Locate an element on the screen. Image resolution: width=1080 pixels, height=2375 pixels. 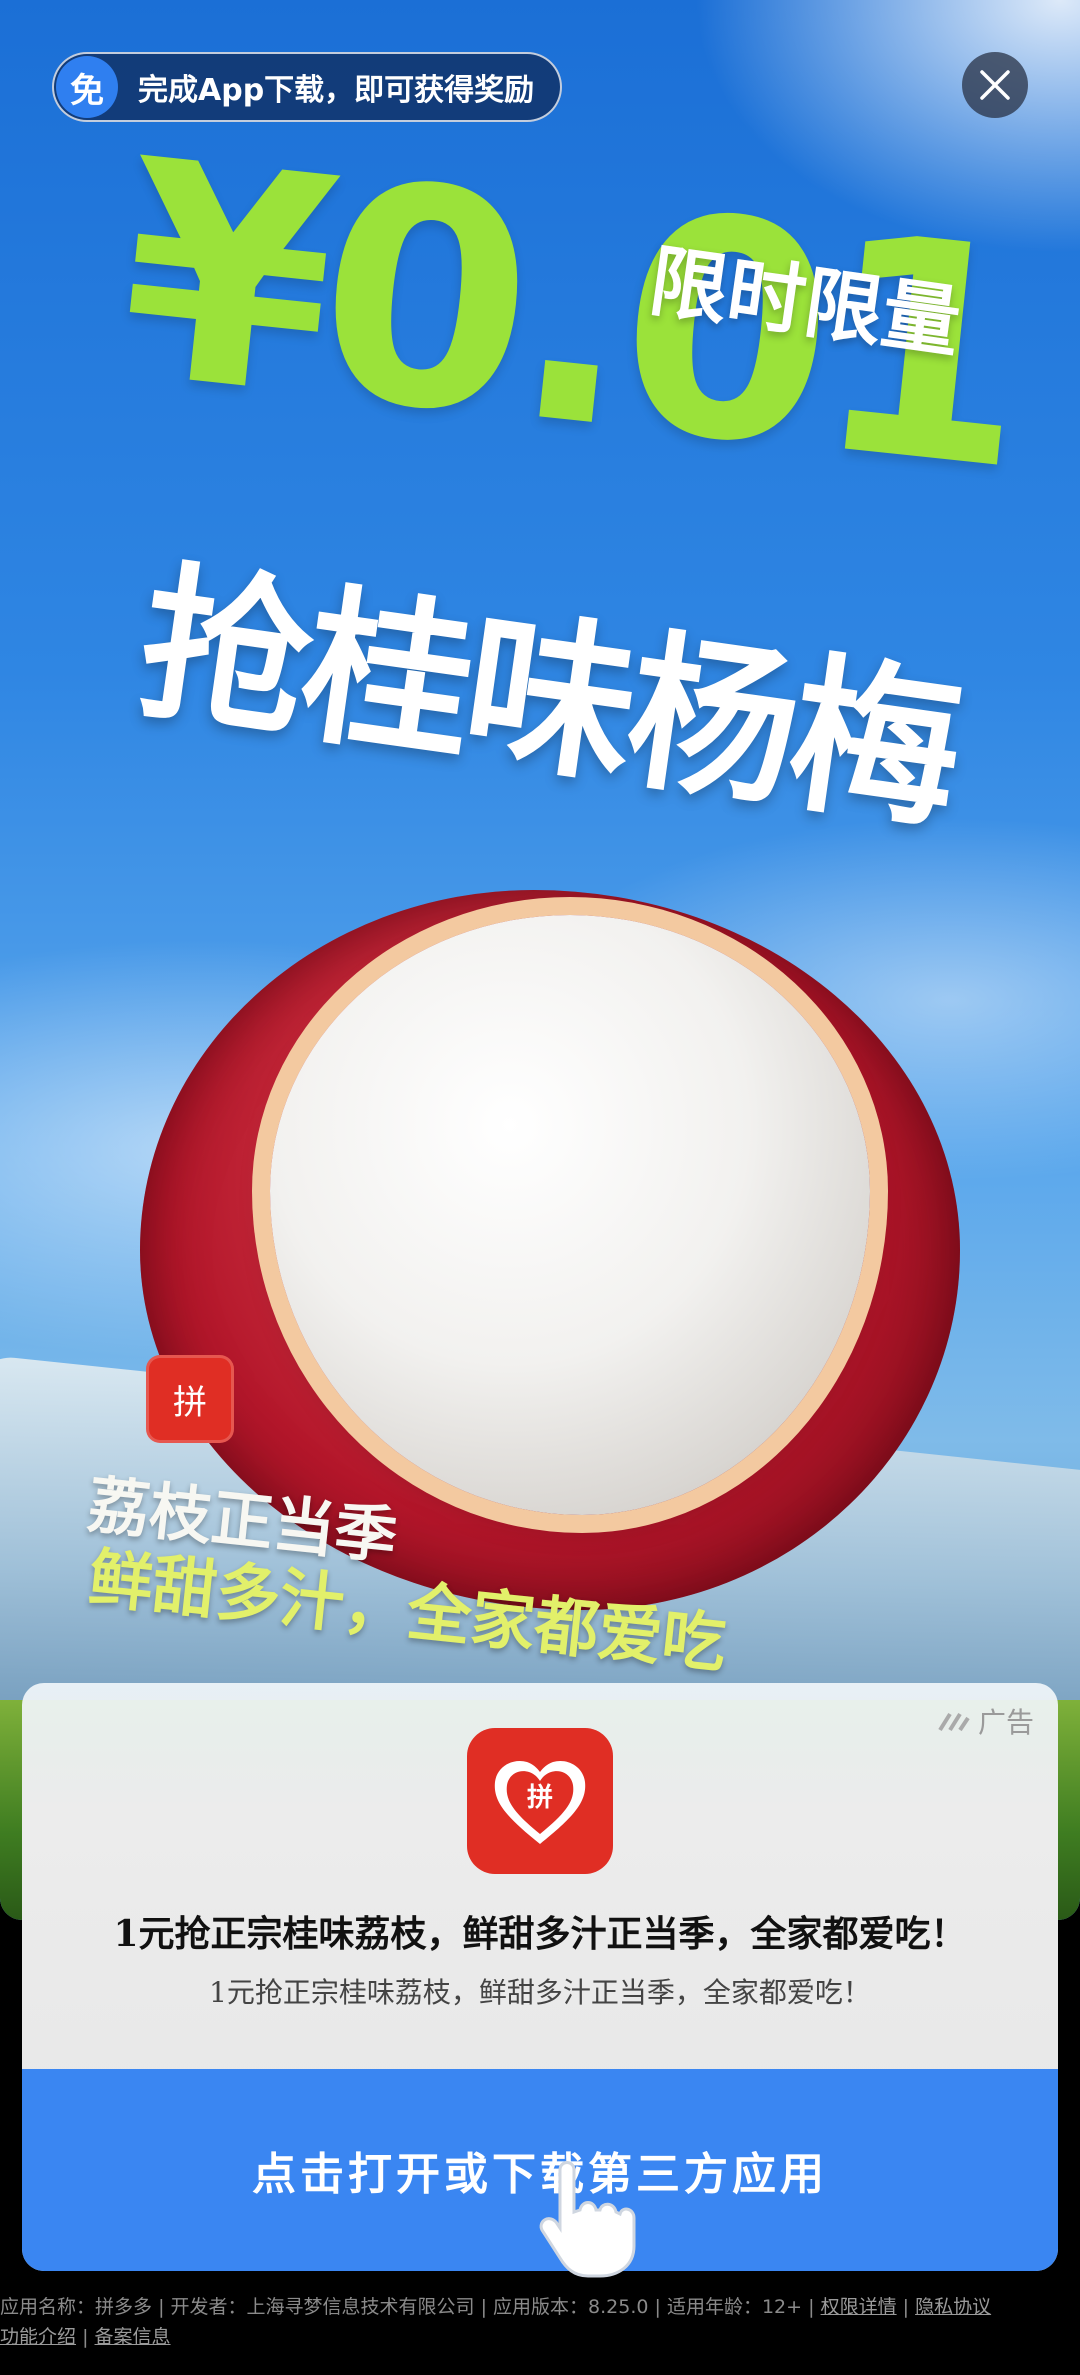
footer-app-name: 应用名称：拼多多 is located at coordinates (76, 2307).